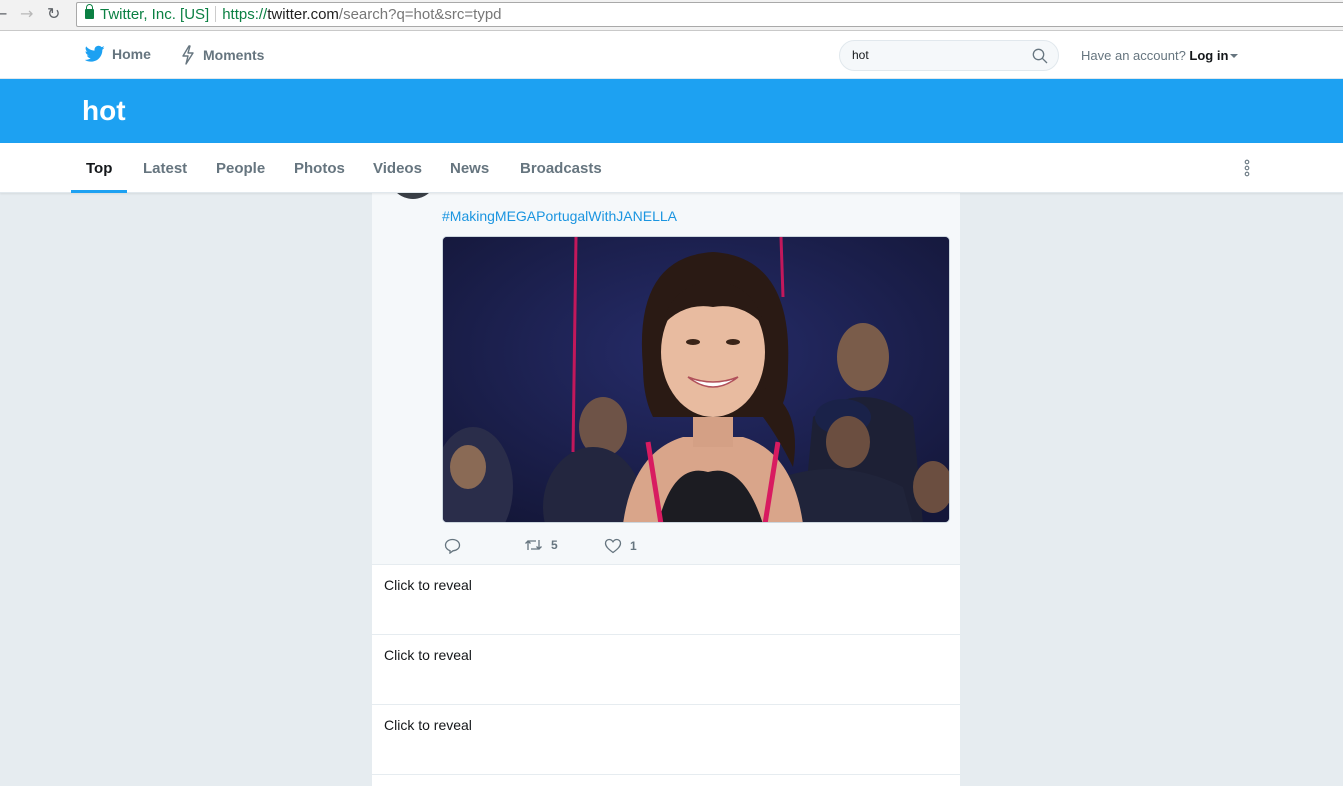 This screenshot has width=1343, height=786. I want to click on retweet-icon, so click(533, 545).